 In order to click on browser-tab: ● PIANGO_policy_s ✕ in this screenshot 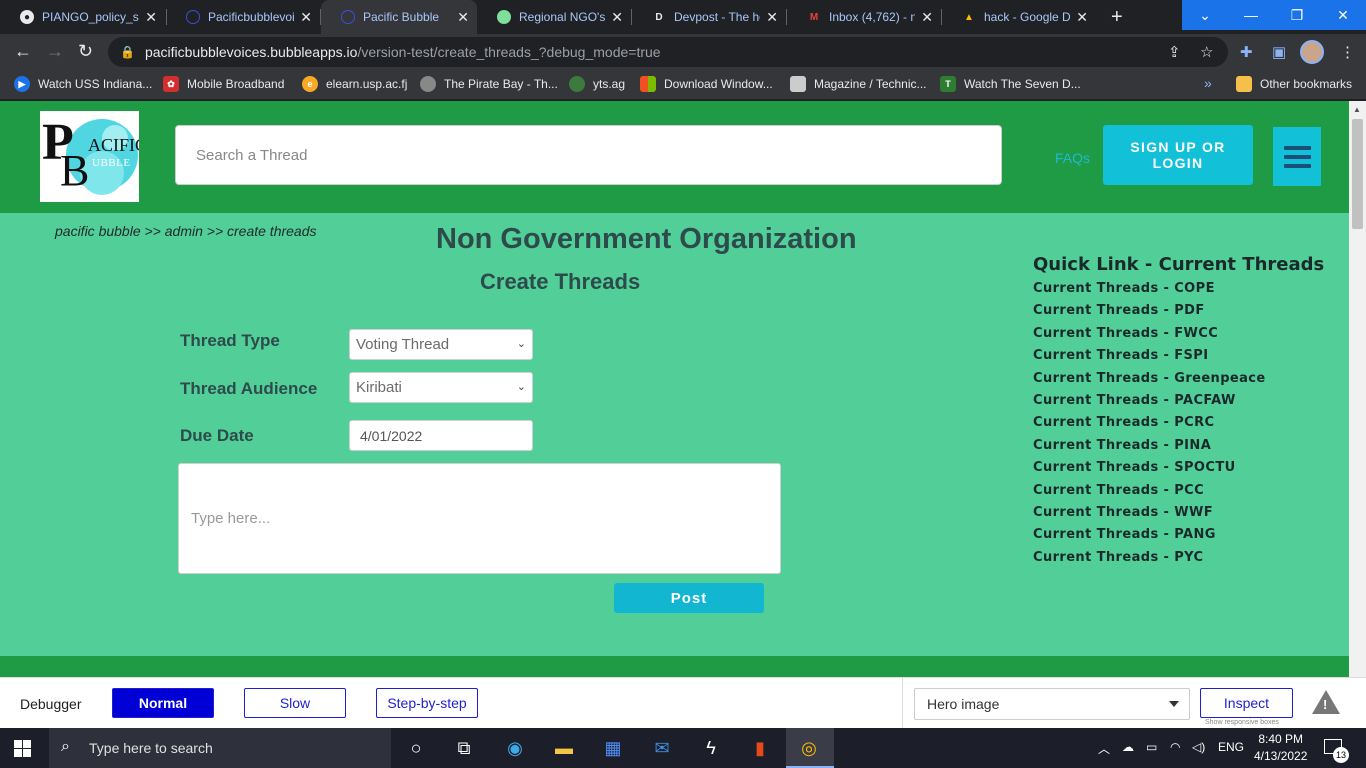, I will do `click(82, 17)`.